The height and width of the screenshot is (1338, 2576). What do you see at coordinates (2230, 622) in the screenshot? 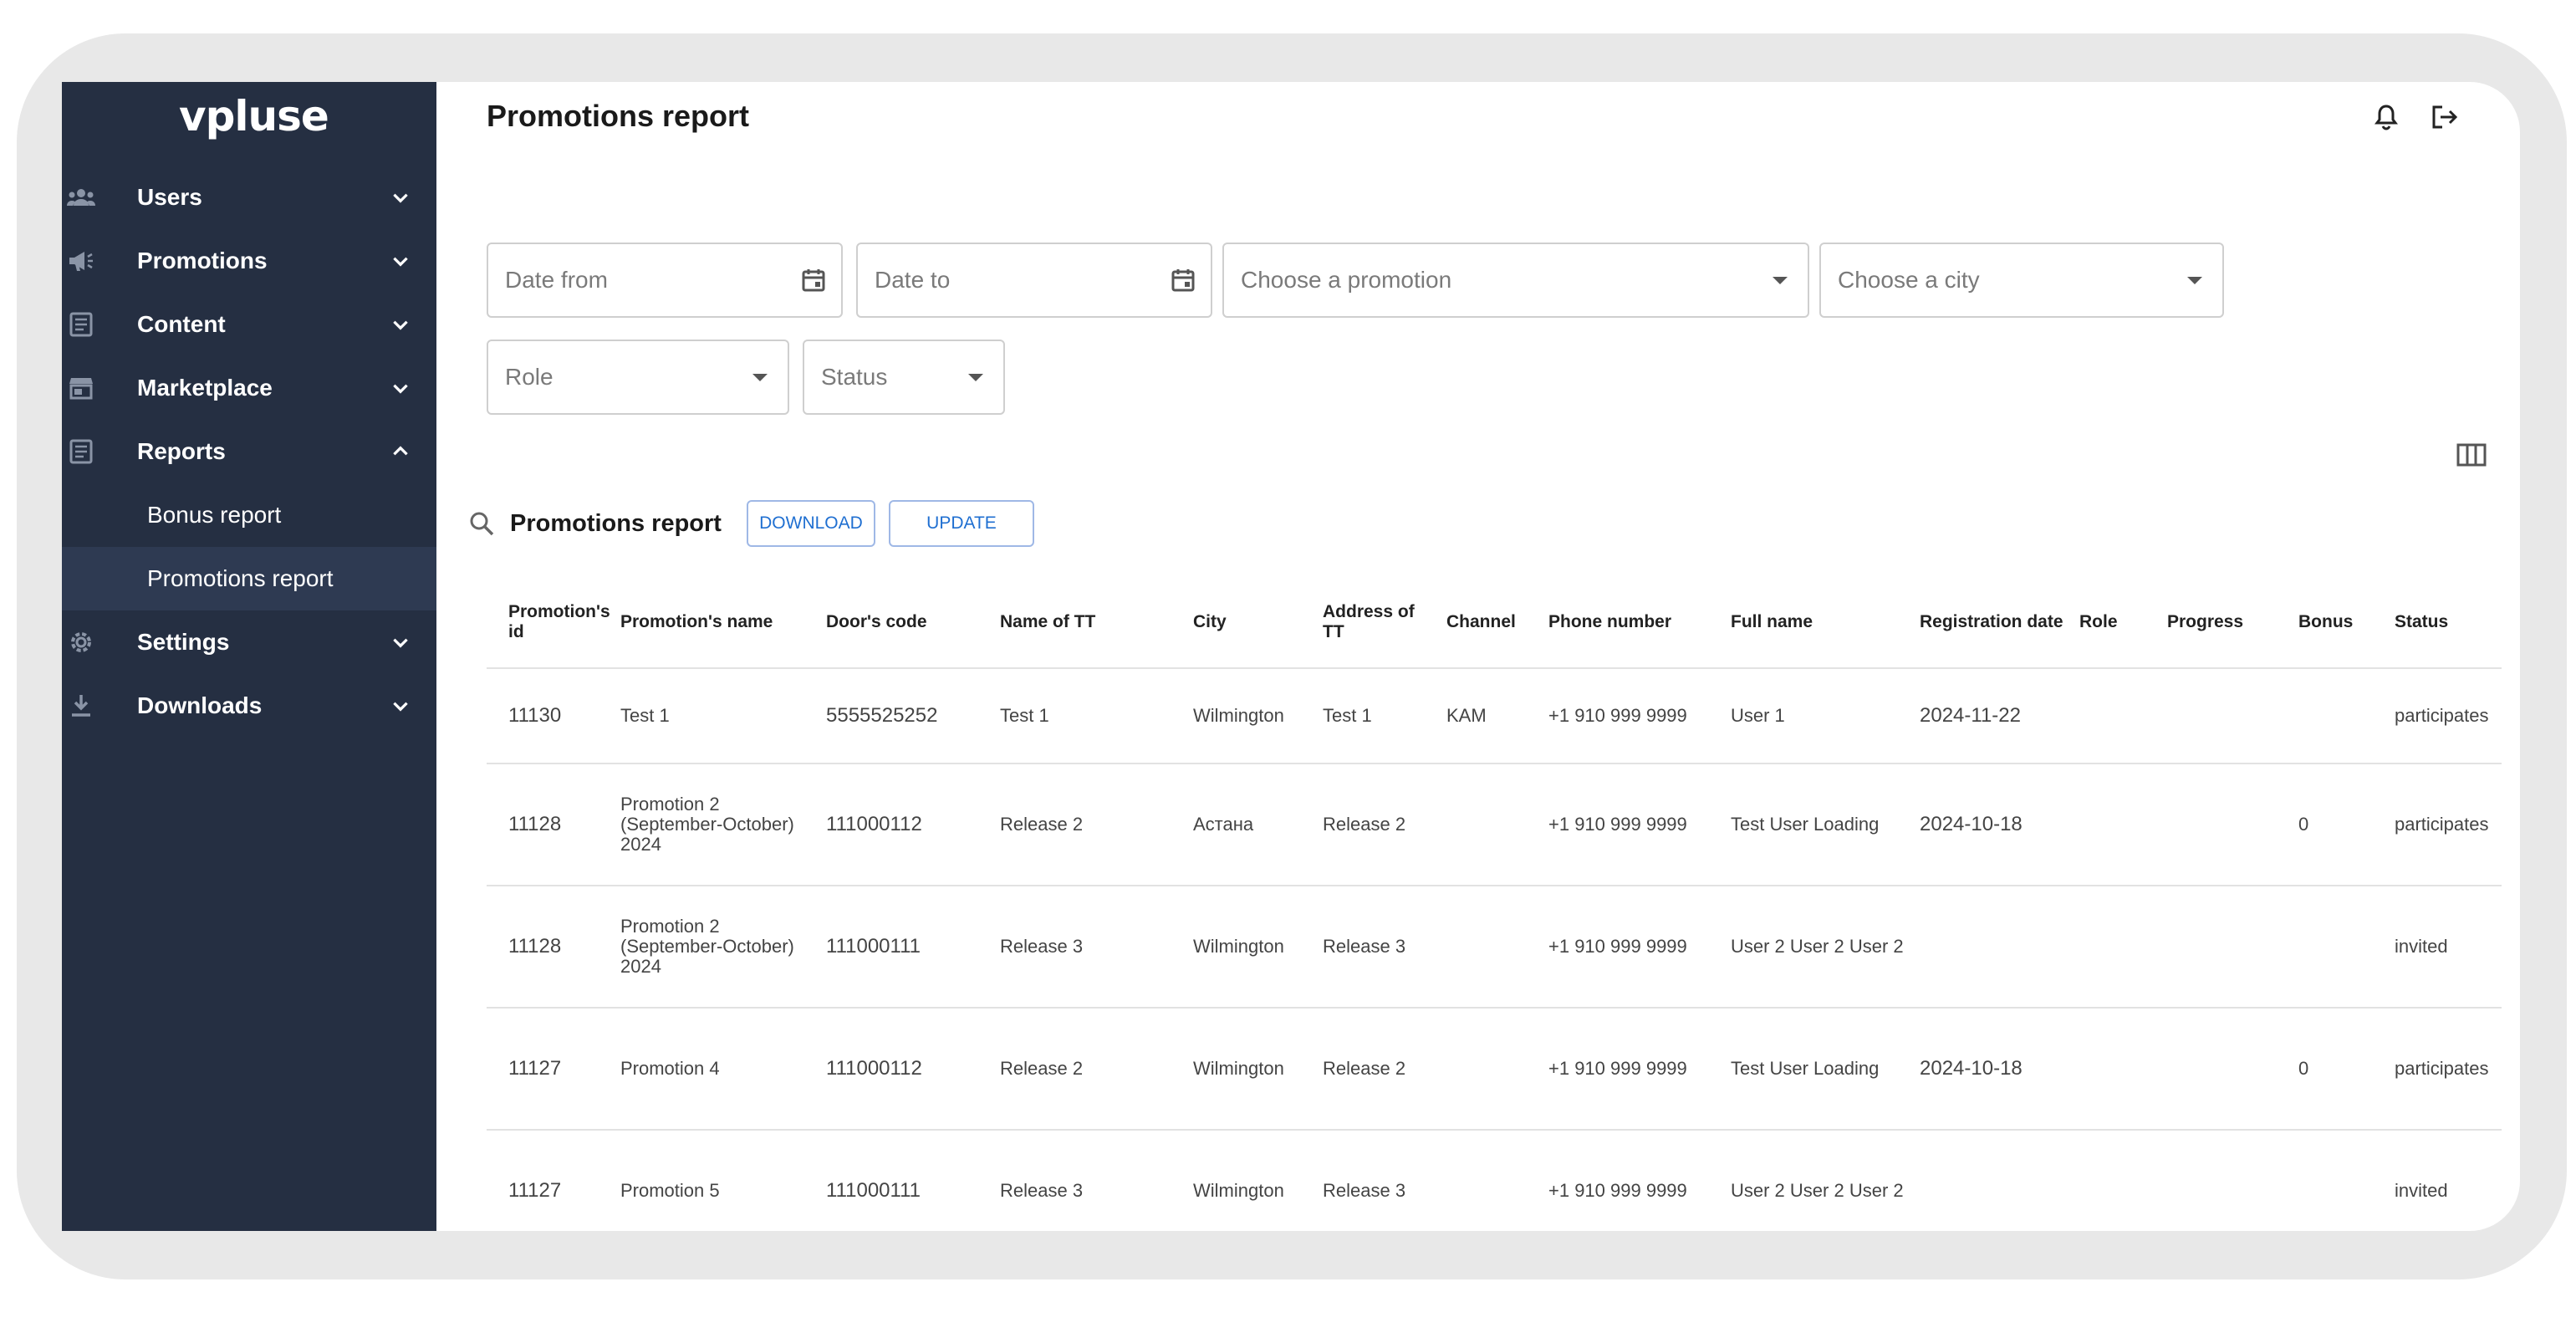
I see `column-header: Progress` at bounding box center [2230, 622].